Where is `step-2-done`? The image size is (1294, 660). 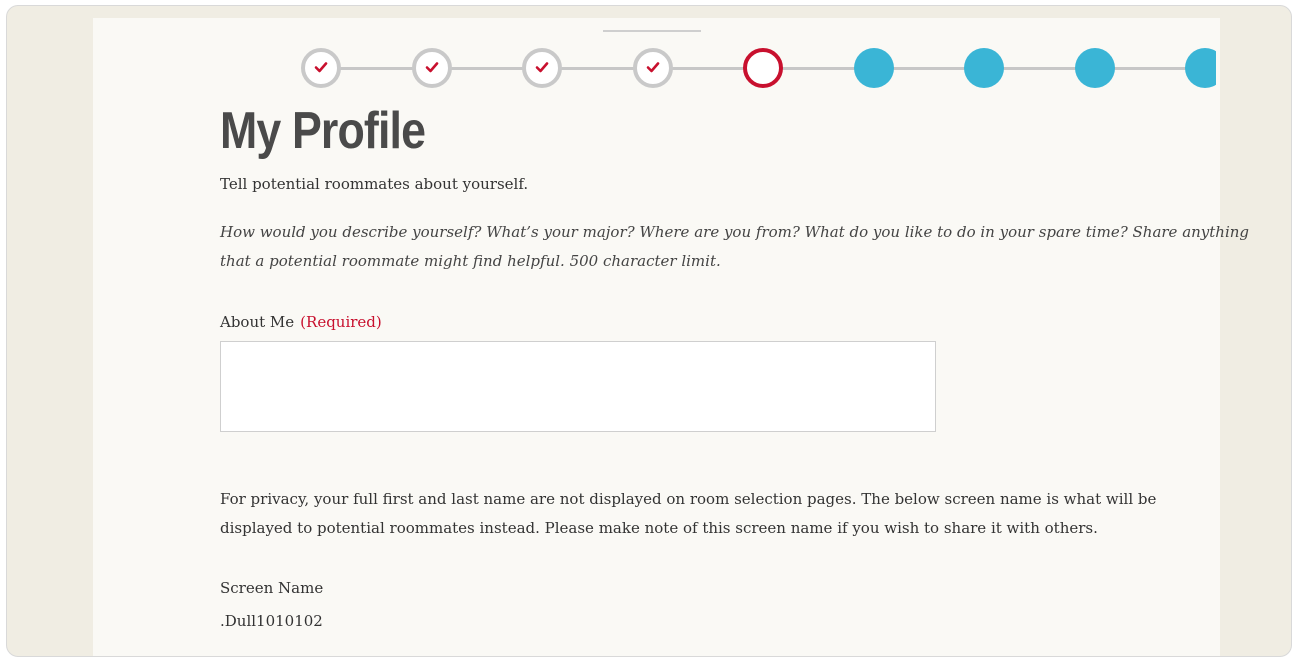 step-2-done is located at coordinates (432, 68).